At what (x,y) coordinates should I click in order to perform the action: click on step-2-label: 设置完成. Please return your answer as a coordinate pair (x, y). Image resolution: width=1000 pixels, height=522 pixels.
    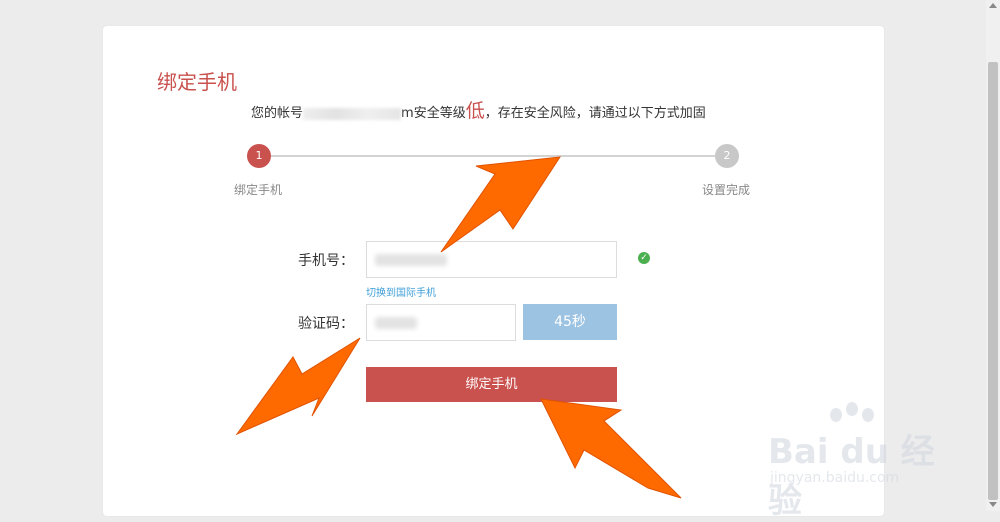
    Looking at the image, I should click on (726, 190).